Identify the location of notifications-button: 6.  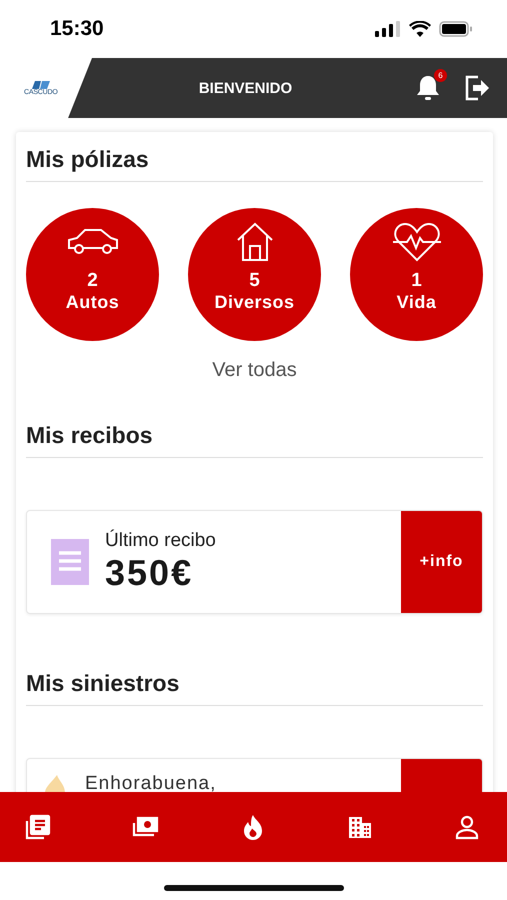
(428, 88).